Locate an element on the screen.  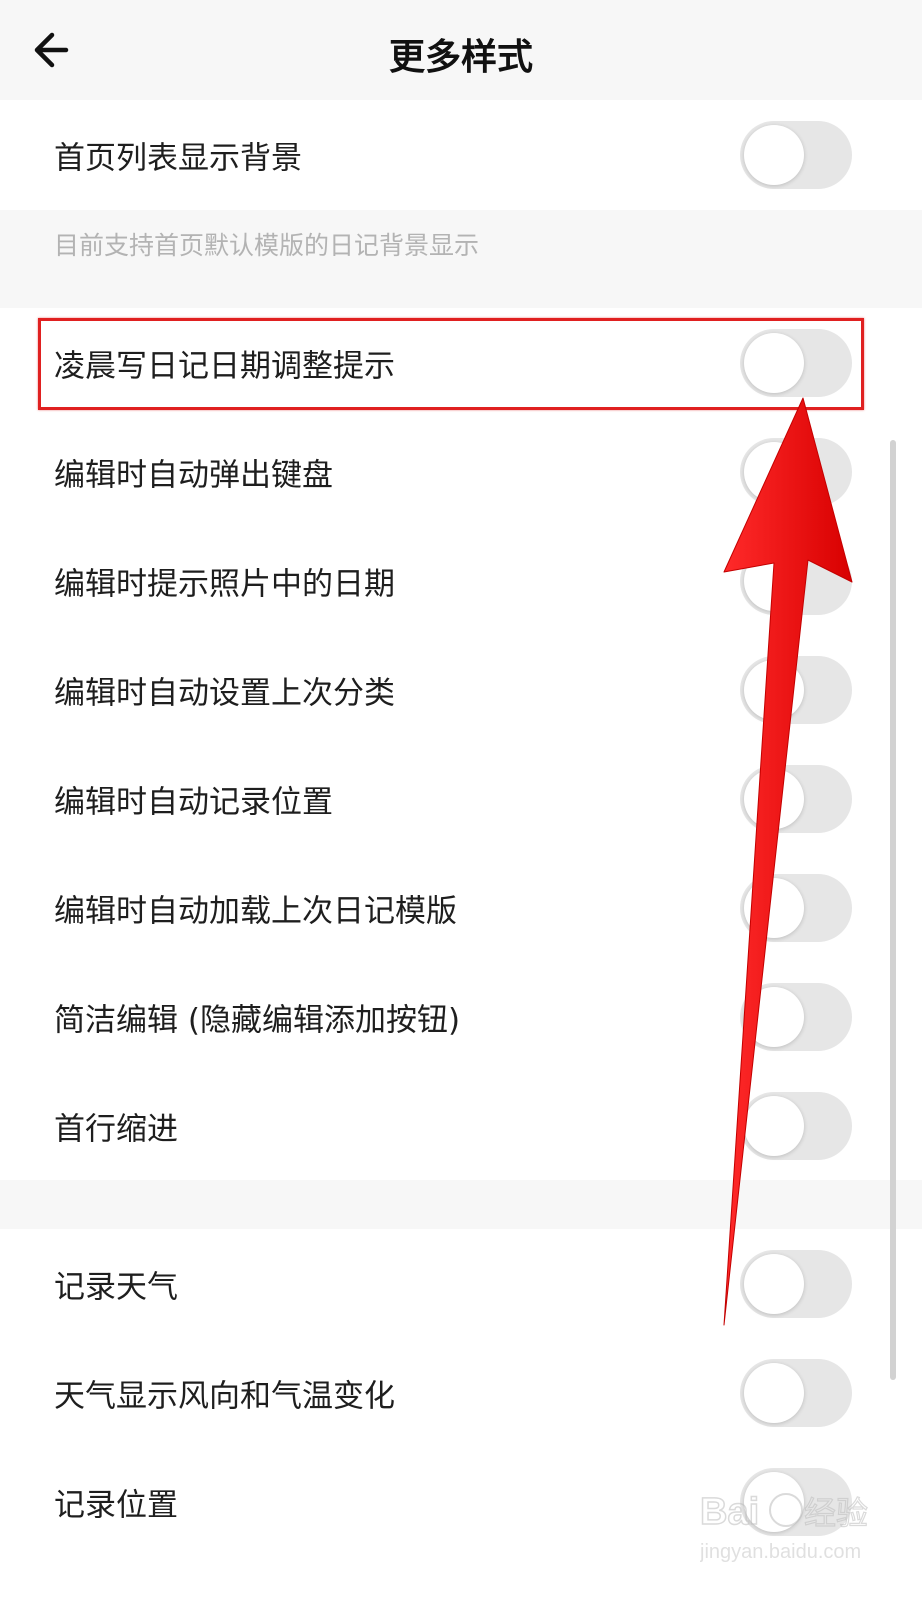
setting-row-last-category: 编辑时自动设置上次分类 is located at coordinates (461, 689).